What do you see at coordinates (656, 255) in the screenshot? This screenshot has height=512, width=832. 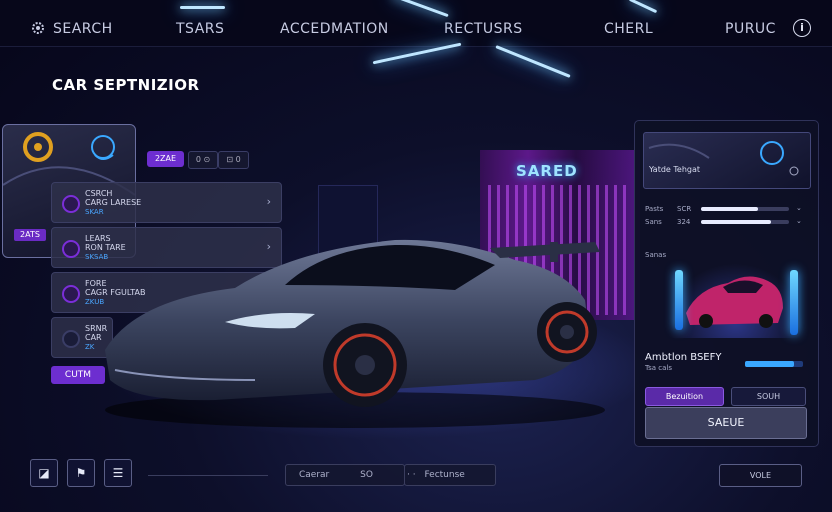 I see `section-label: Sanas` at bounding box center [656, 255].